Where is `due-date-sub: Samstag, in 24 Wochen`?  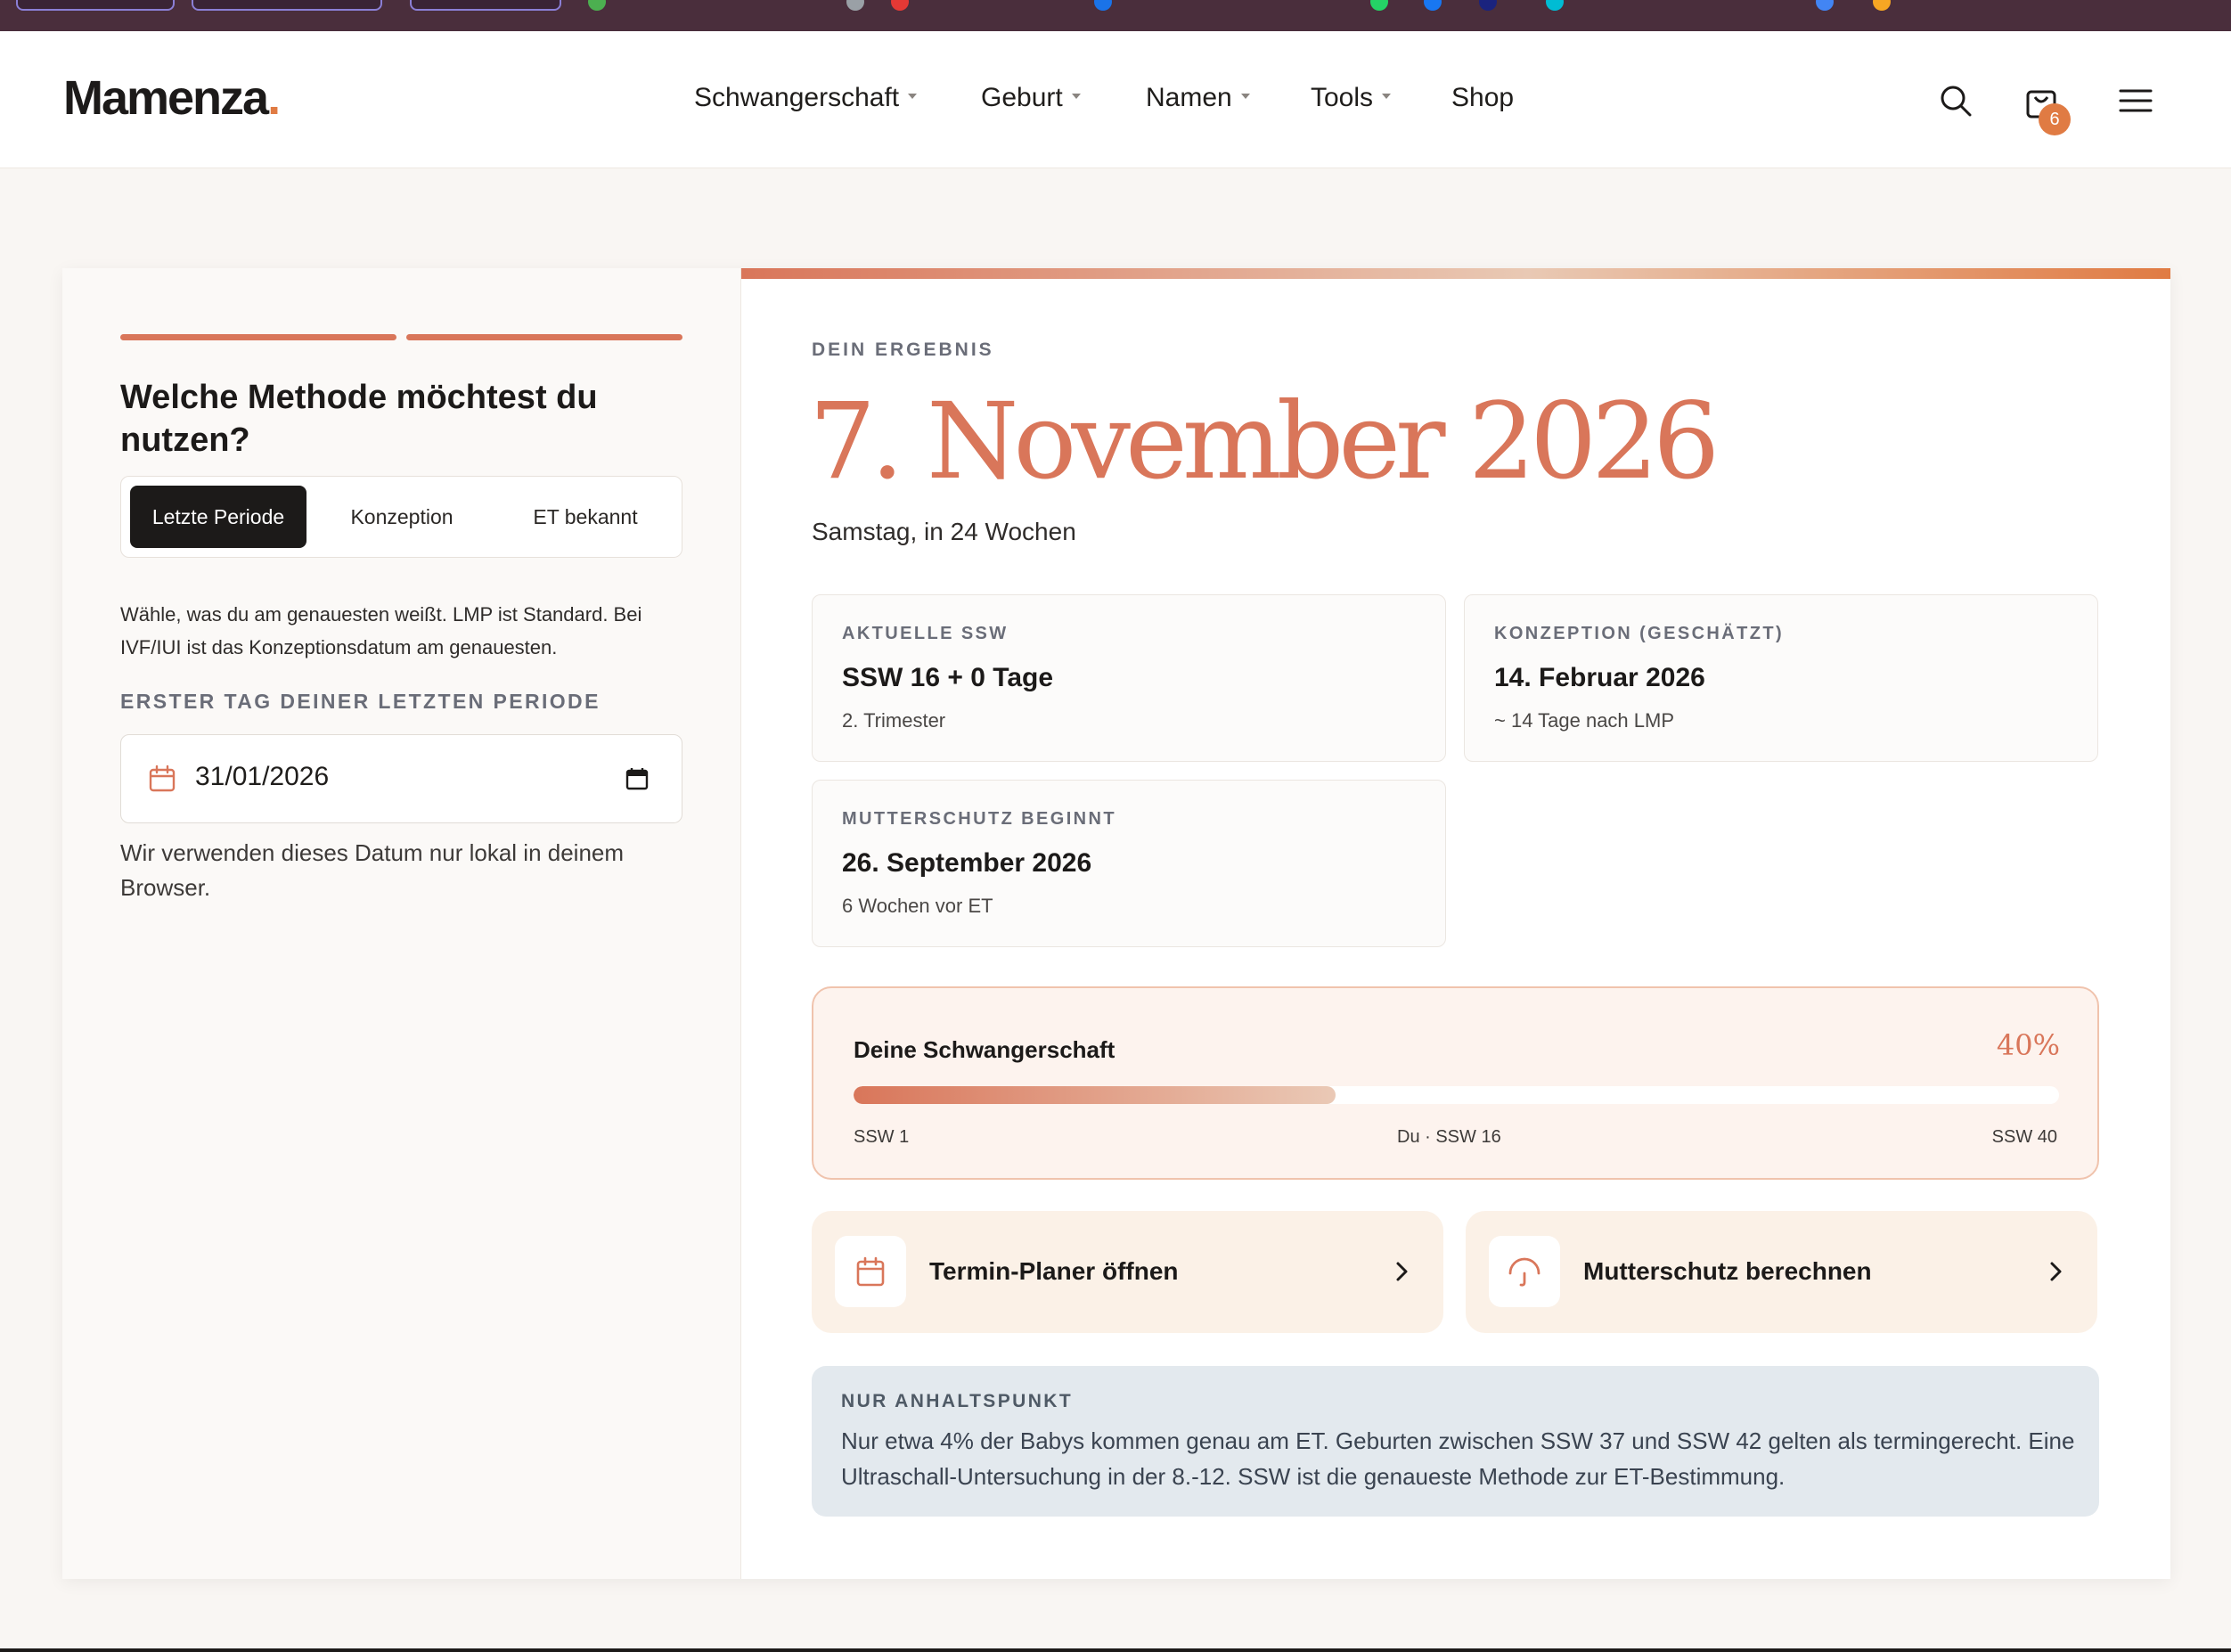 due-date-sub: Samstag, in 24 Wochen is located at coordinates (944, 531).